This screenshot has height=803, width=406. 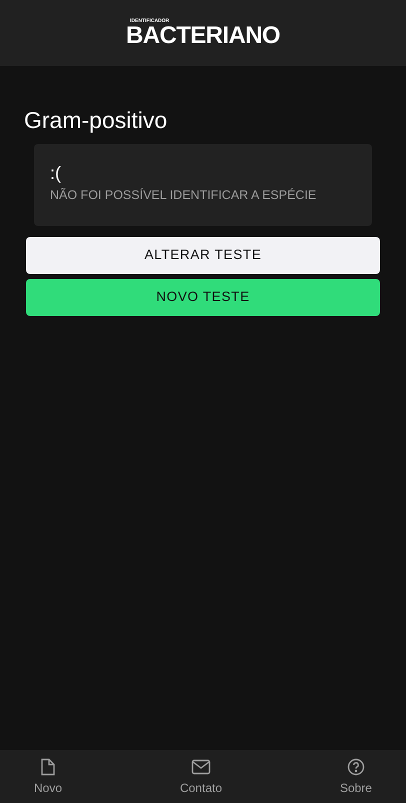 I want to click on help-icon, so click(x=355, y=767).